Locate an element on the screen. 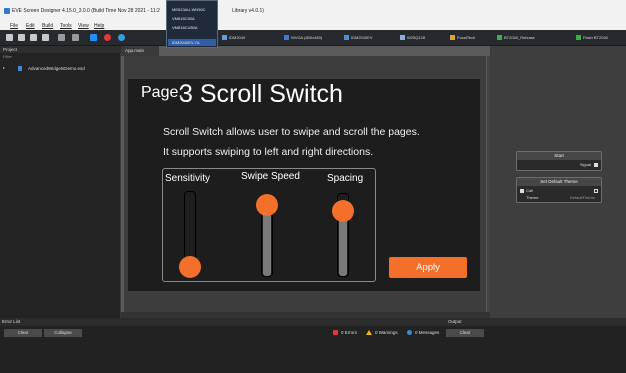 Image resolution: width=626 pixels, height=373 pixels. collapse-button: Collapse is located at coordinates (63, 333).